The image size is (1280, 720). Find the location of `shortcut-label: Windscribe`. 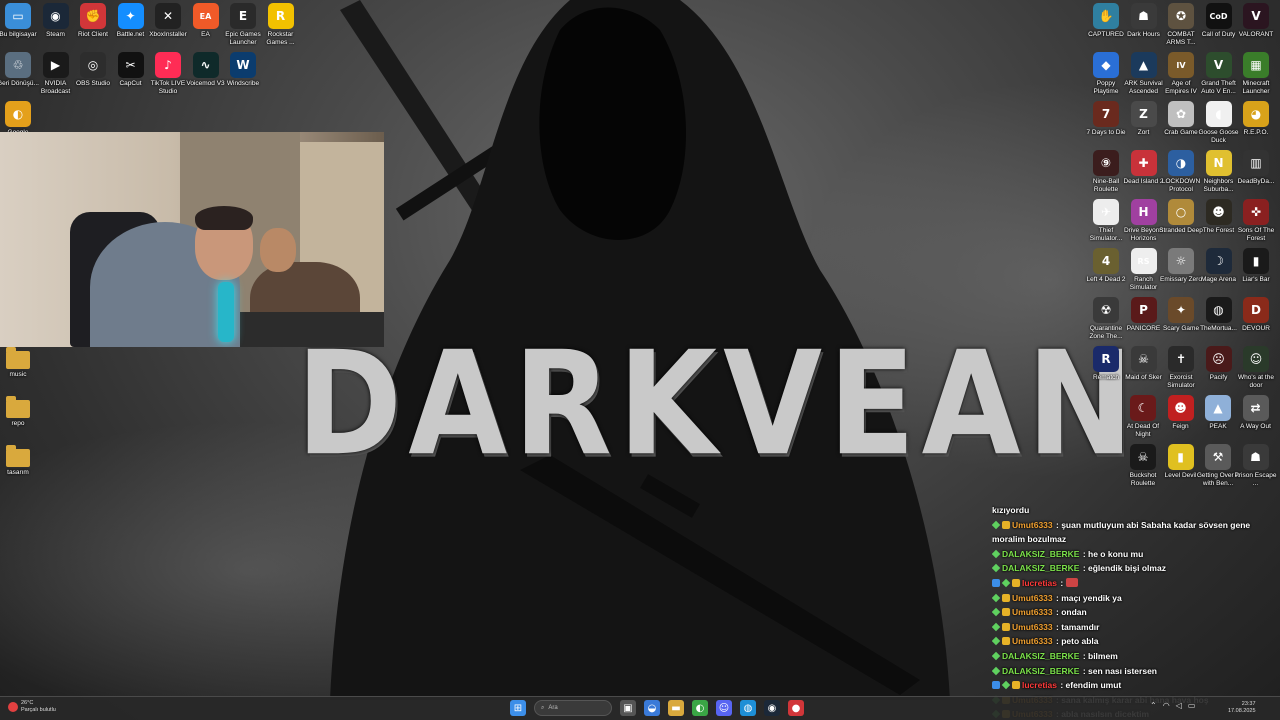

shortcut-label: Windscribe is located at coordinates (243, 83).